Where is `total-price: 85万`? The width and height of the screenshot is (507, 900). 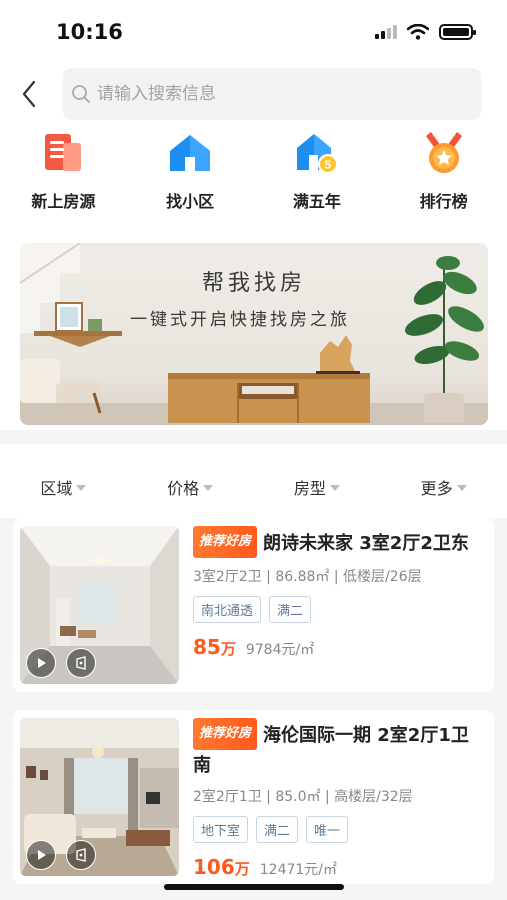 total-price: 85万 is located at coordinates (214, 647).